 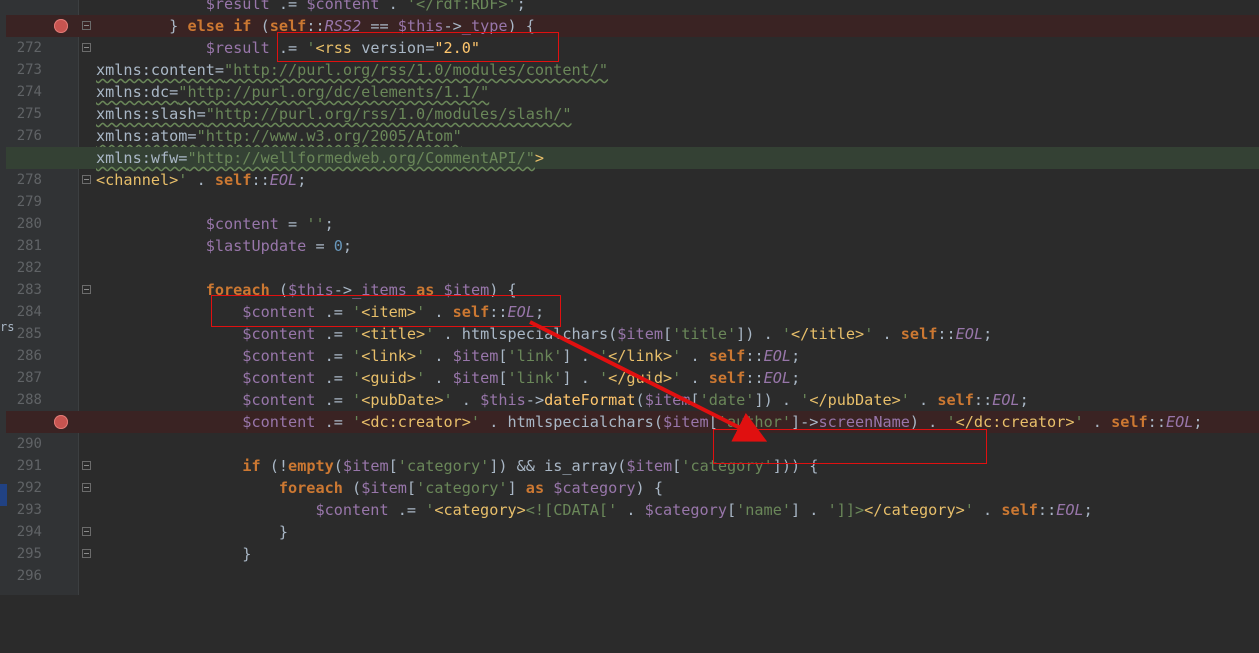 I want to click on code-text: $content = '';, so click(x=215, y=224).